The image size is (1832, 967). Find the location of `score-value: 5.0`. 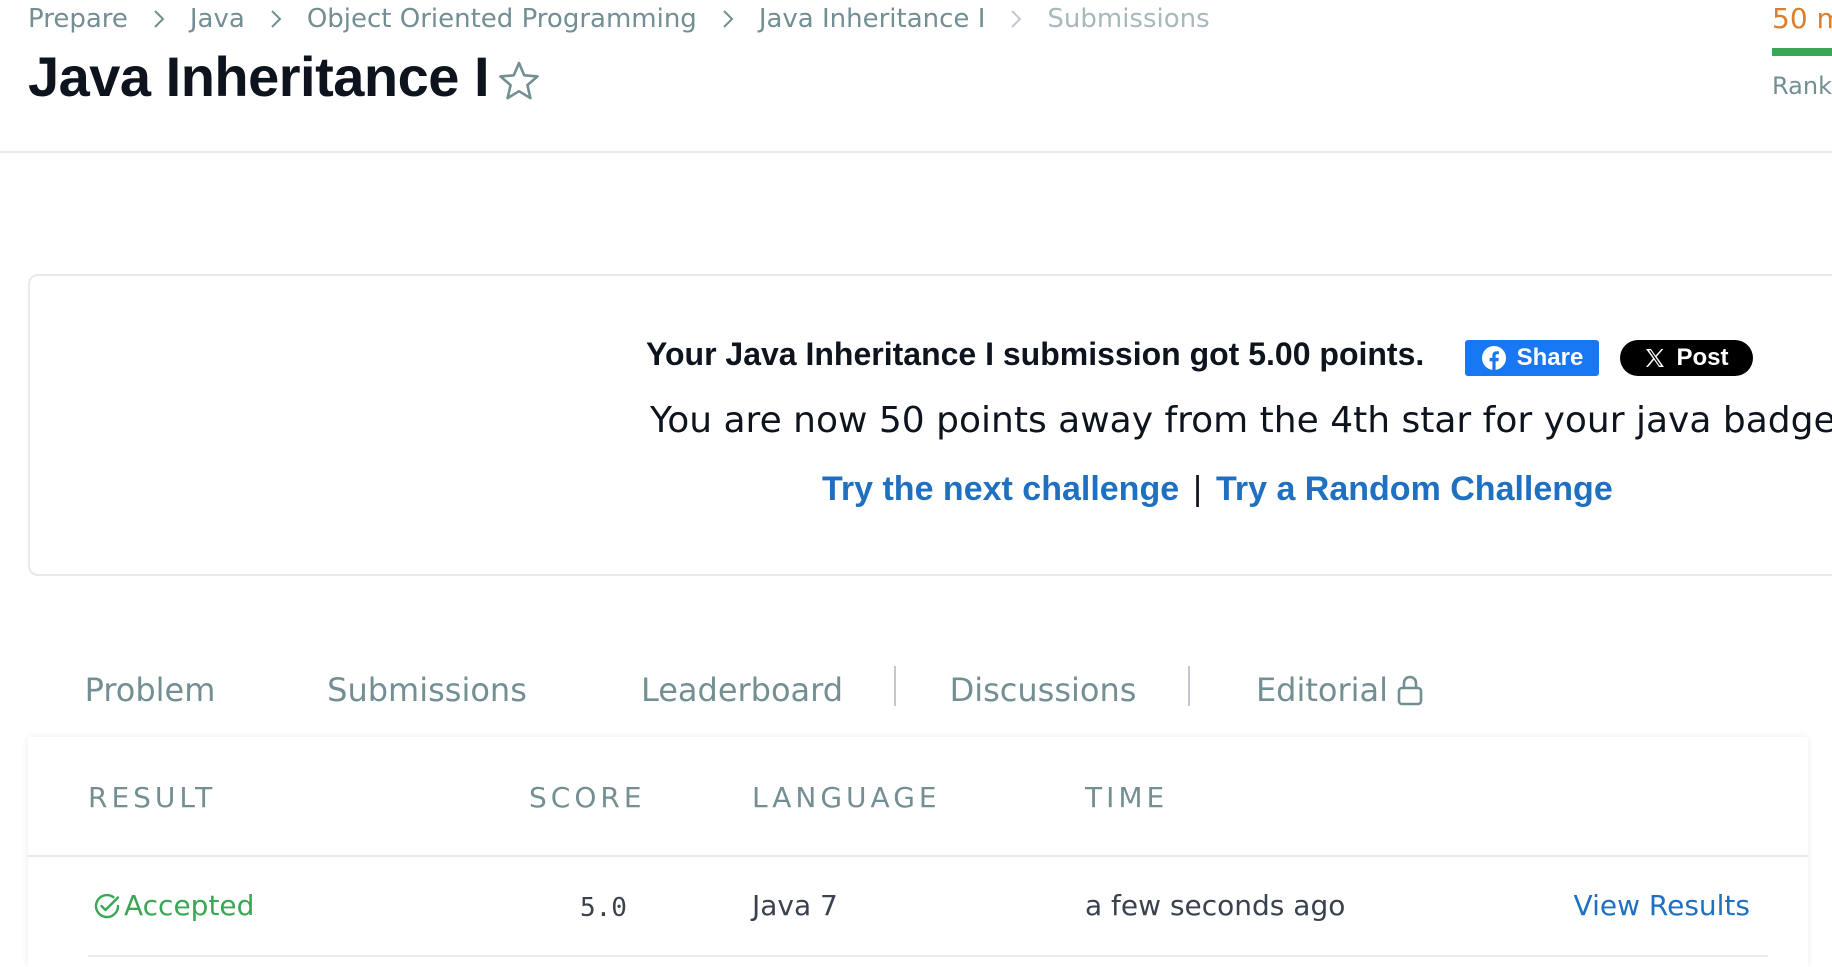

score-value: 5.0 is located at coordinates (603, 908).